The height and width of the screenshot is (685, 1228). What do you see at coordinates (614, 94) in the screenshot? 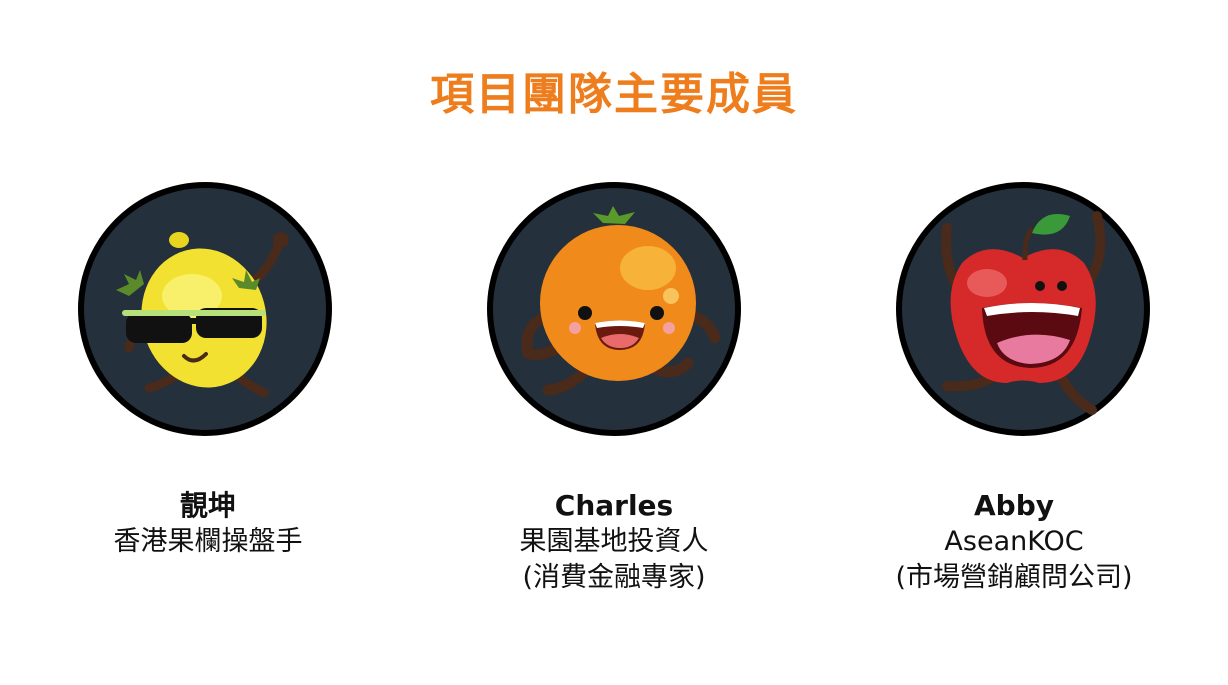
I see `slide-title: 項目團隊主要成員` at bounding box center [614, 94].